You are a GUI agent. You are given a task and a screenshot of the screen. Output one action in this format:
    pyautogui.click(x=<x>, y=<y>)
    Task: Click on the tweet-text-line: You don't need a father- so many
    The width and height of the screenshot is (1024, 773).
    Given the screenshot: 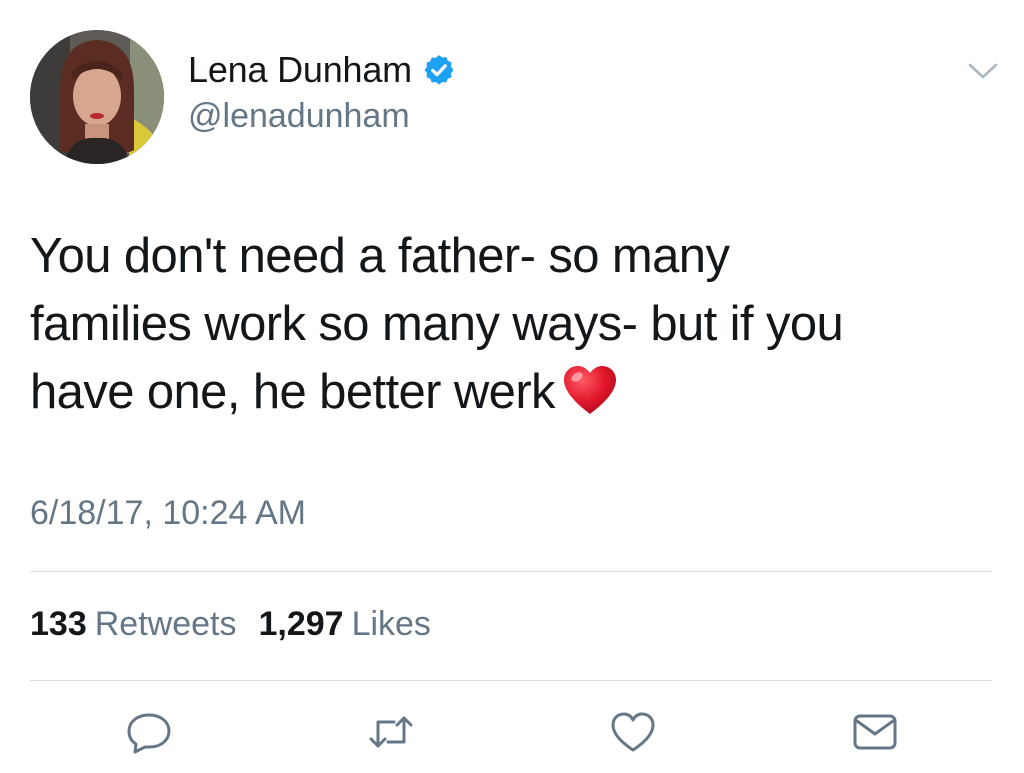 What is the action you would take?
    pyautogui.click(x=380, y=256)
    